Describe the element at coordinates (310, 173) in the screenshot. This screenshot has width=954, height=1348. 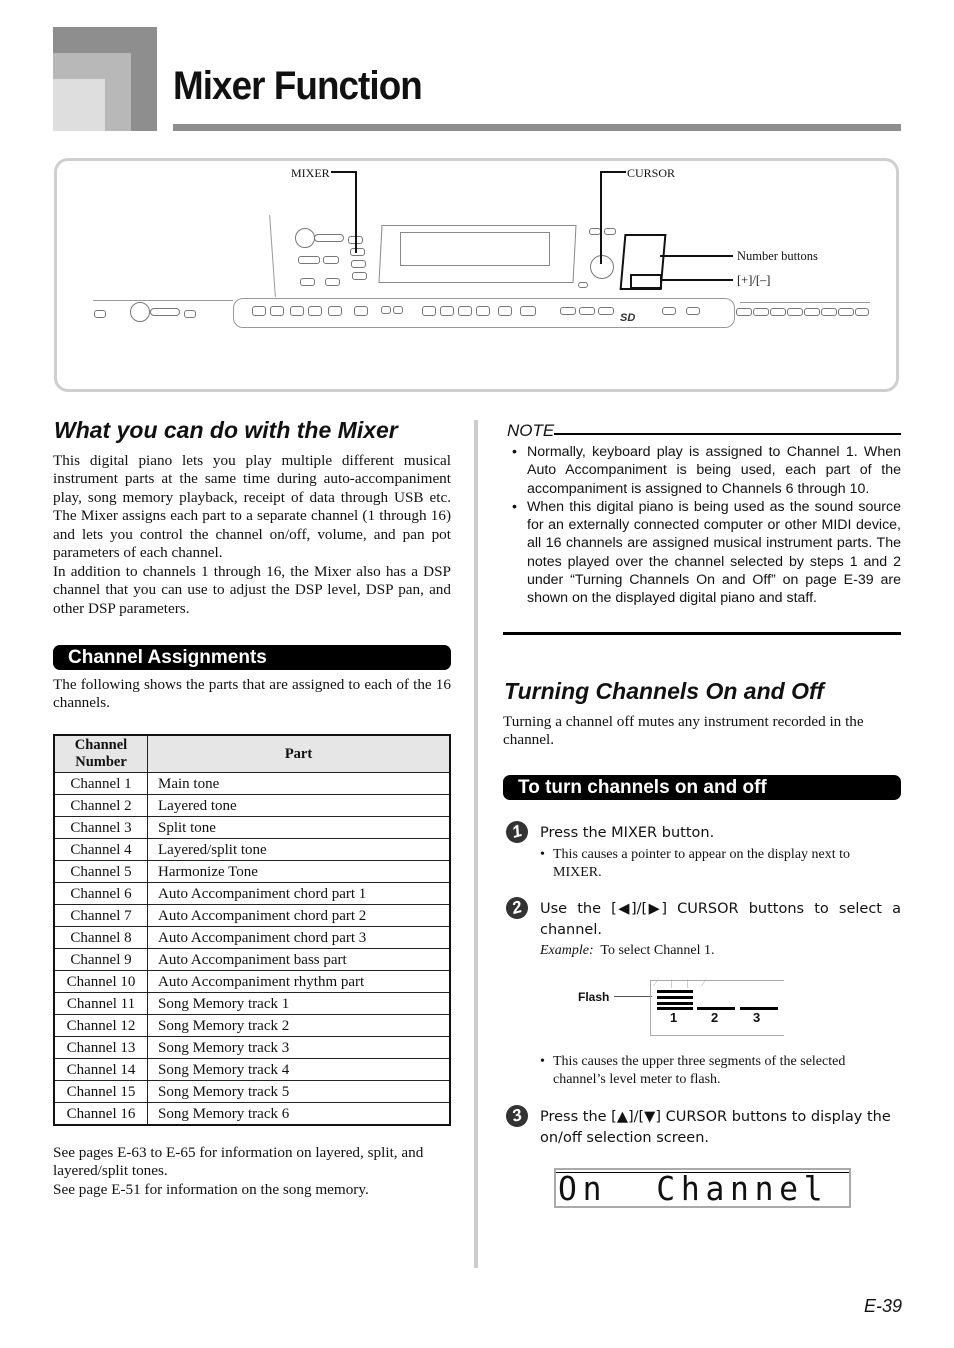
I see `mixer-callout-label: MIXER` at that location.